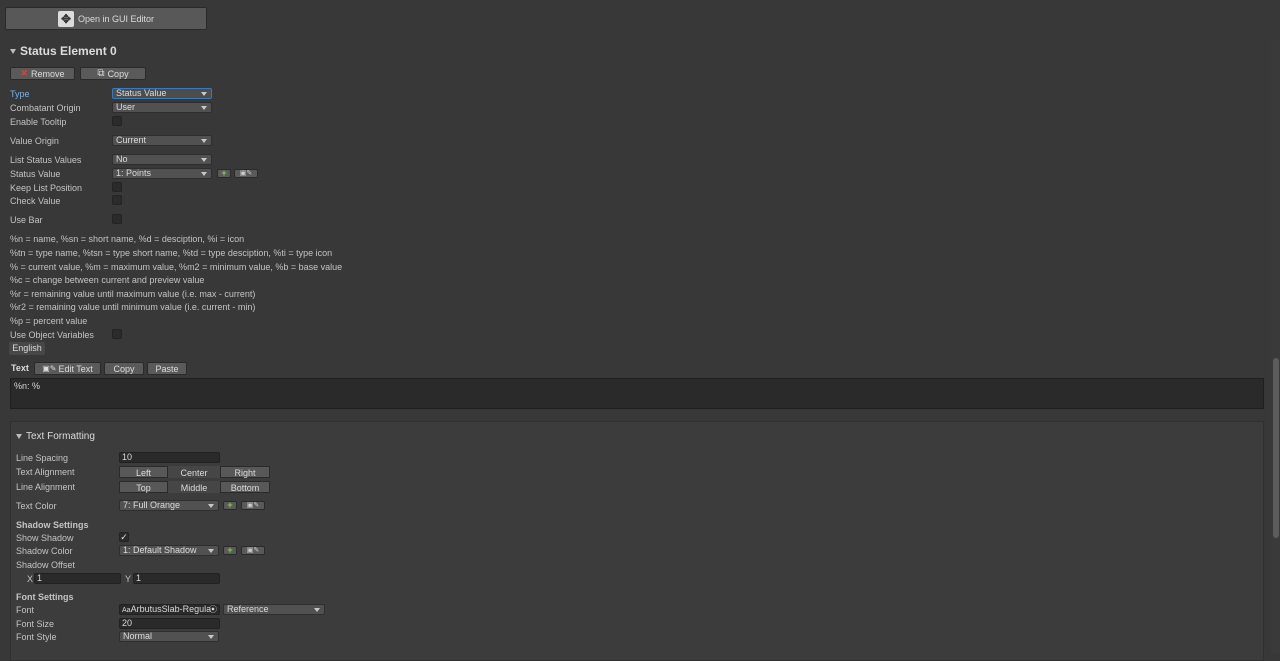 Image resolution: width=1280 pixels, height=661 pixels. I want to click on font-mode-dropdown: Reference, so click(274, 609).